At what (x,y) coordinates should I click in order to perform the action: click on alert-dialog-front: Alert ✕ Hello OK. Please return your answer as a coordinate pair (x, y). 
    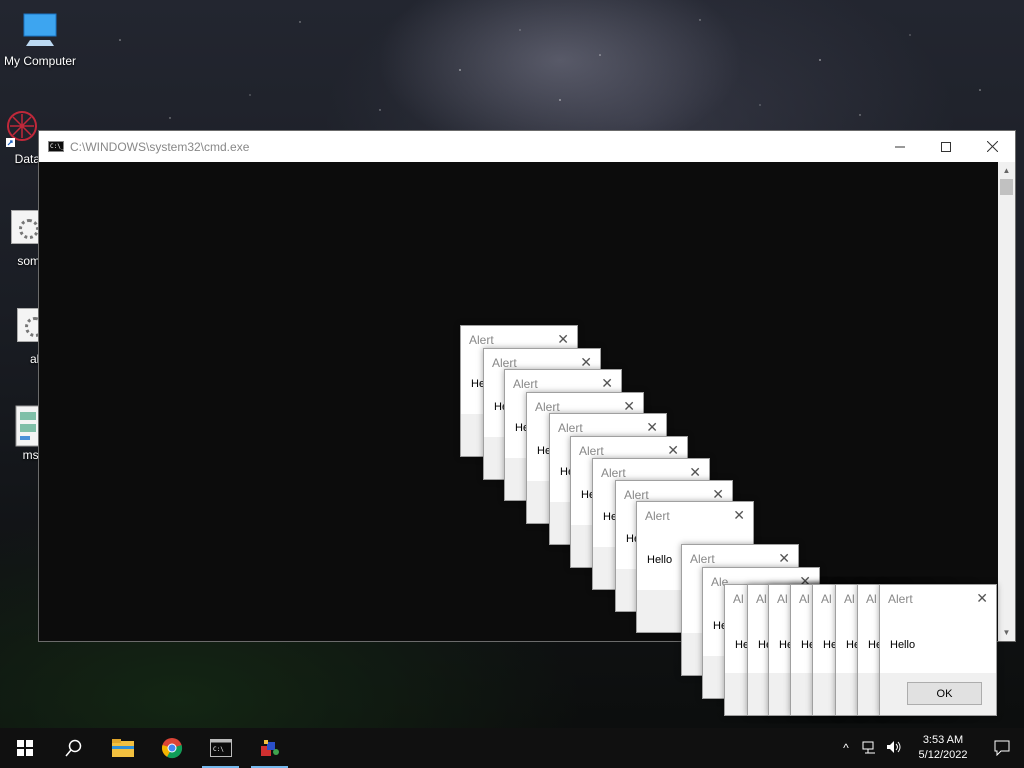
    Looking at the image, I should click on (938, 650).